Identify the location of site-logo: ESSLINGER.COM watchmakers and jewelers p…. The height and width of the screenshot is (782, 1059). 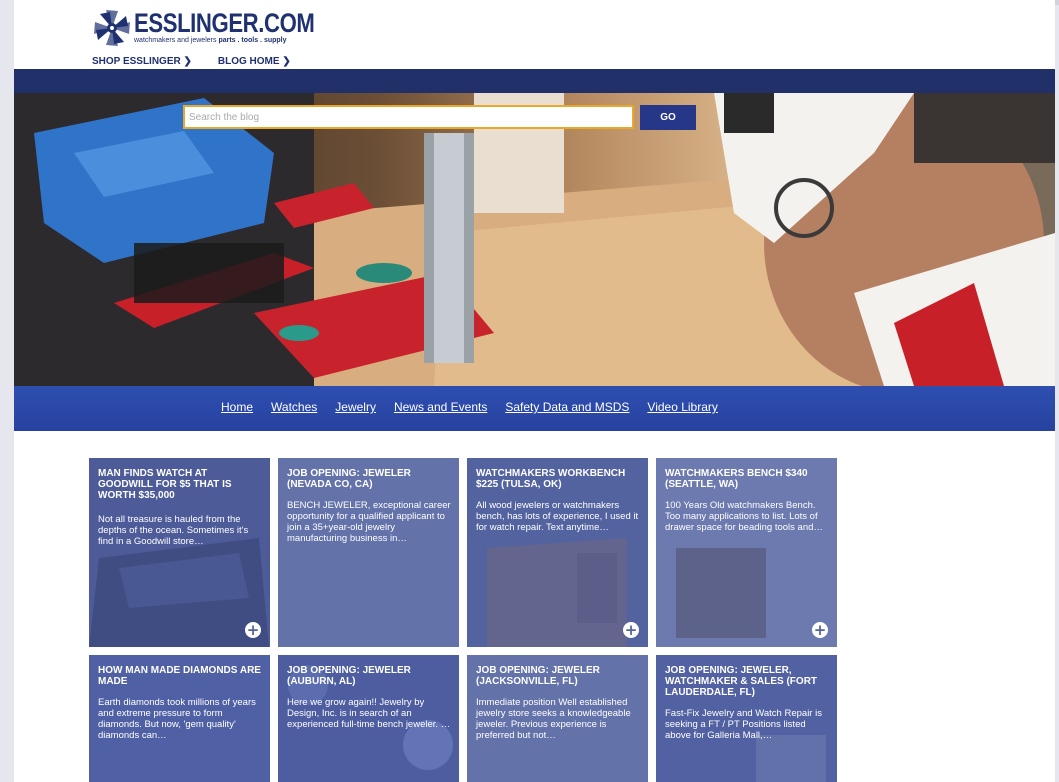
(223, 29).